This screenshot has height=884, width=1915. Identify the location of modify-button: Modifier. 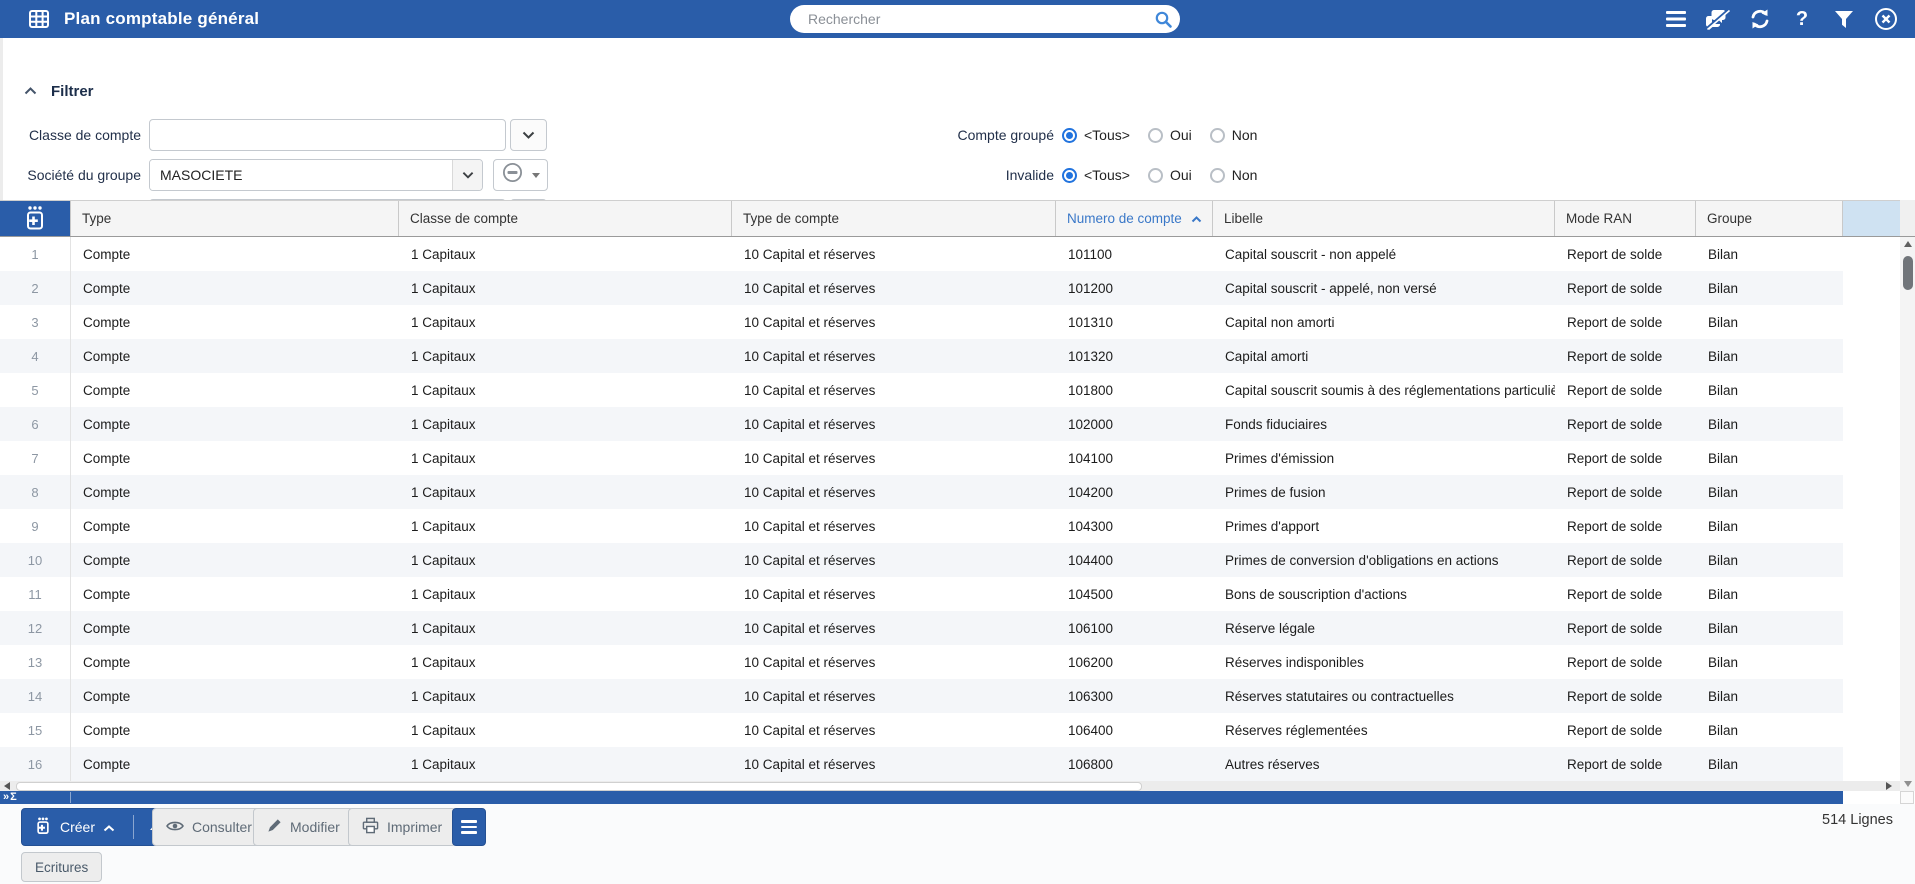
(303, 827).